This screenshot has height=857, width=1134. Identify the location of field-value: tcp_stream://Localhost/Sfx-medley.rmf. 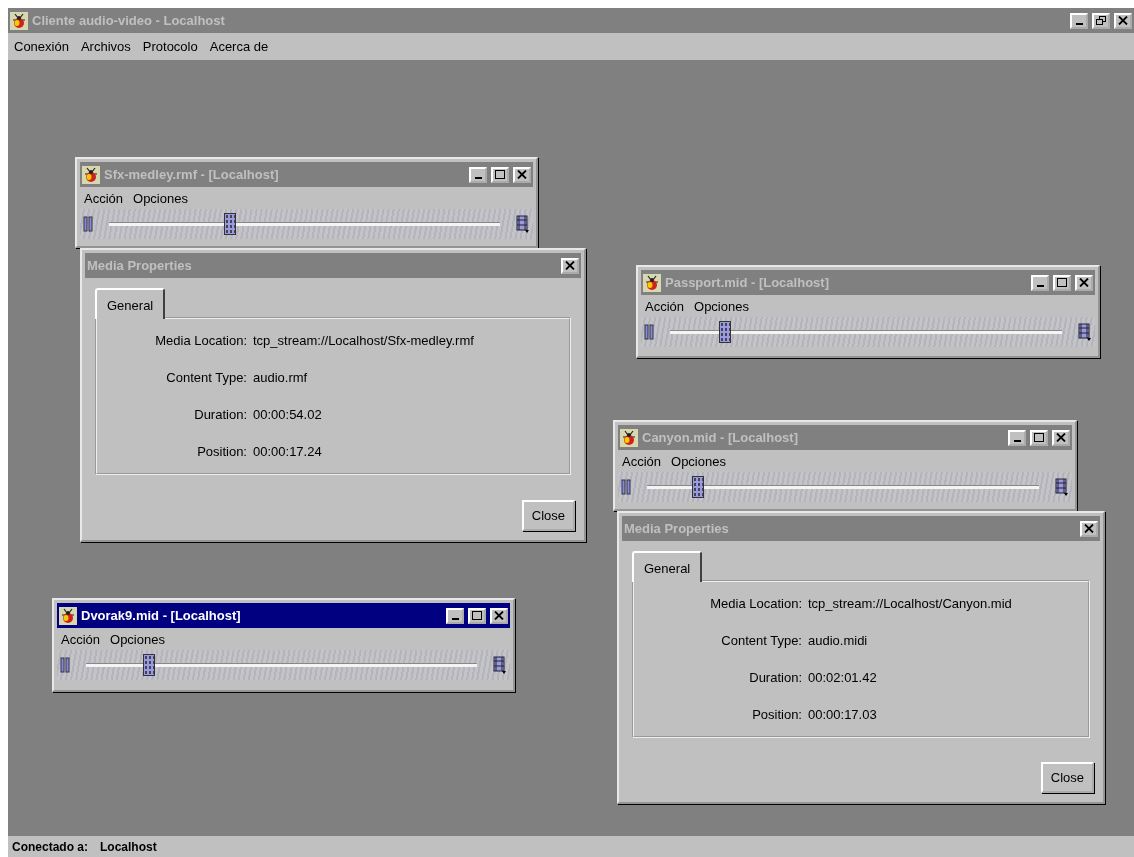
(364, 340).